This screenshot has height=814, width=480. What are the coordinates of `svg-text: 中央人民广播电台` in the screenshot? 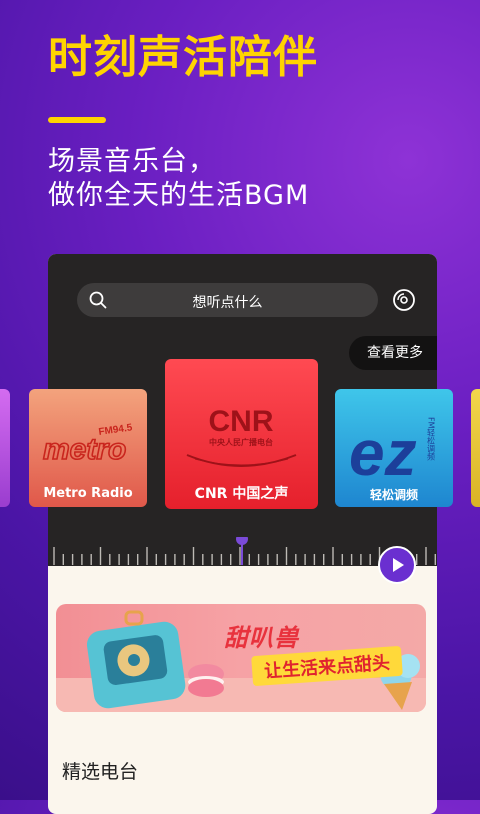 It's located at (241, 442).